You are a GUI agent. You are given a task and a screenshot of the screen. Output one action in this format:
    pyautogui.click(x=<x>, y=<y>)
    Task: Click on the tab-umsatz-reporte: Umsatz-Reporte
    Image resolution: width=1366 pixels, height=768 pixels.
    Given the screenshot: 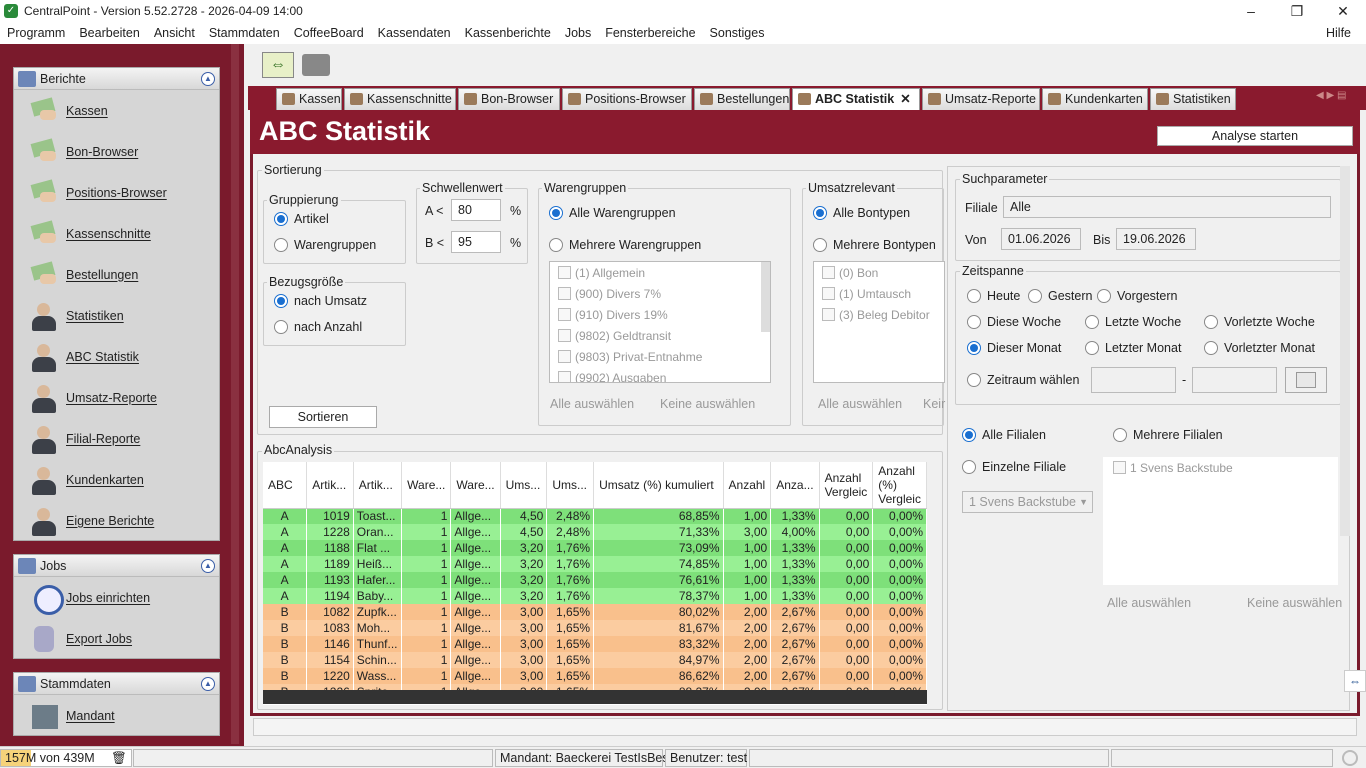 What is the action you would take?
    pyautogui.click(x=981, y=99)
    